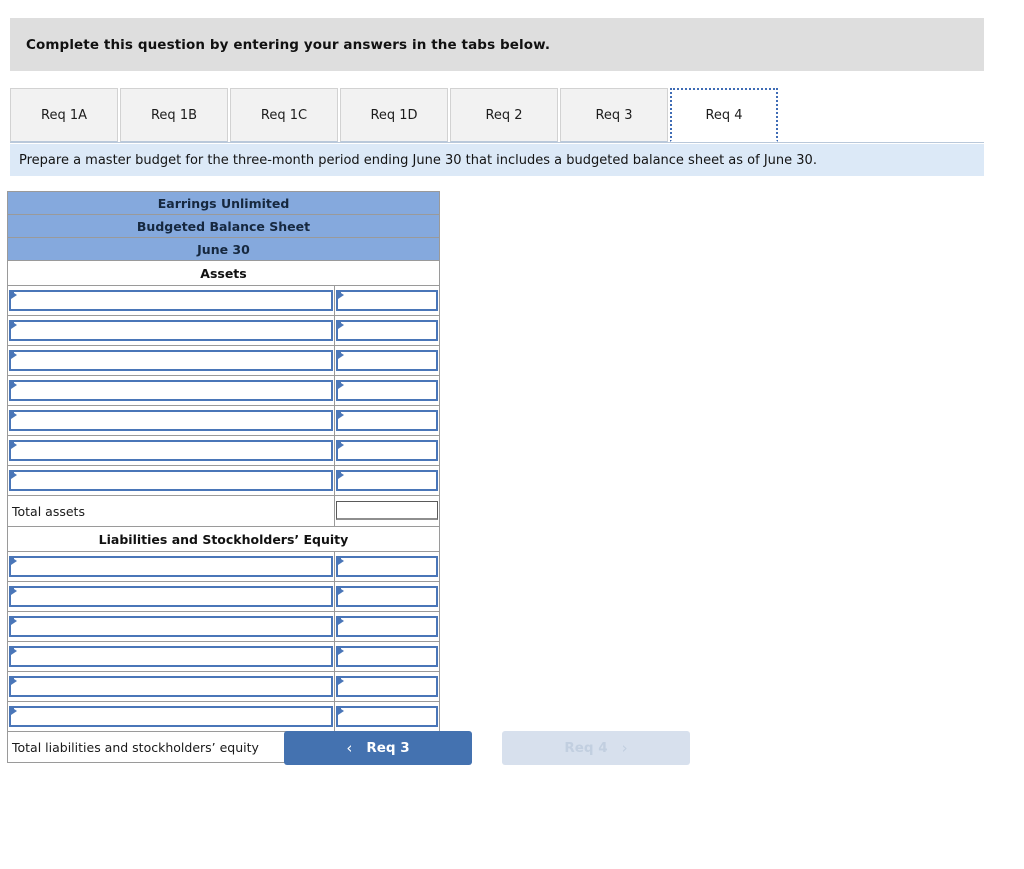 This screenshot has width=1024, height=869. I want to click on prev-requirement-button: ‹ Req 3, so click(378, 748).